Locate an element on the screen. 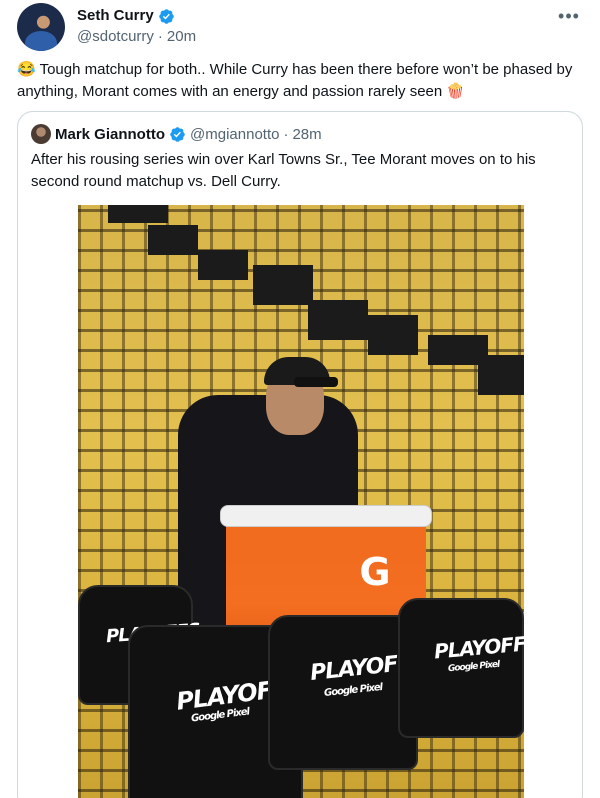  quote-author-handle: @mgiannotto is located at coordinates (235, 134).